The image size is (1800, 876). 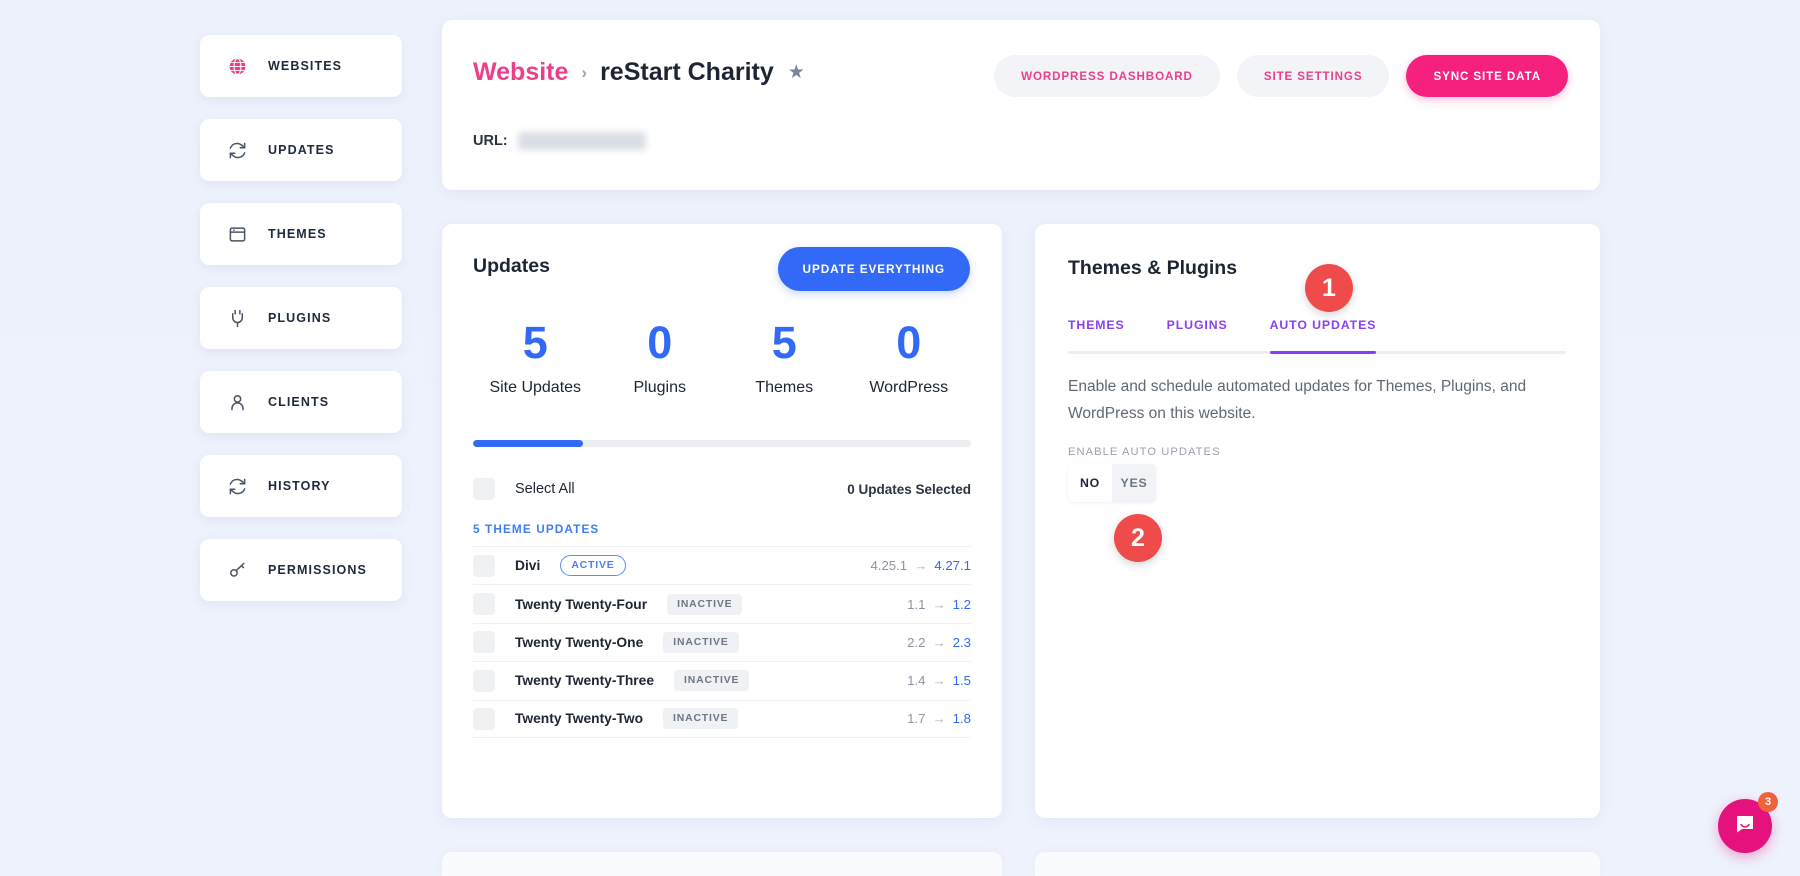 I want to click on sidebar-item-websites: WEBSITES, so click(x=301, y=66).